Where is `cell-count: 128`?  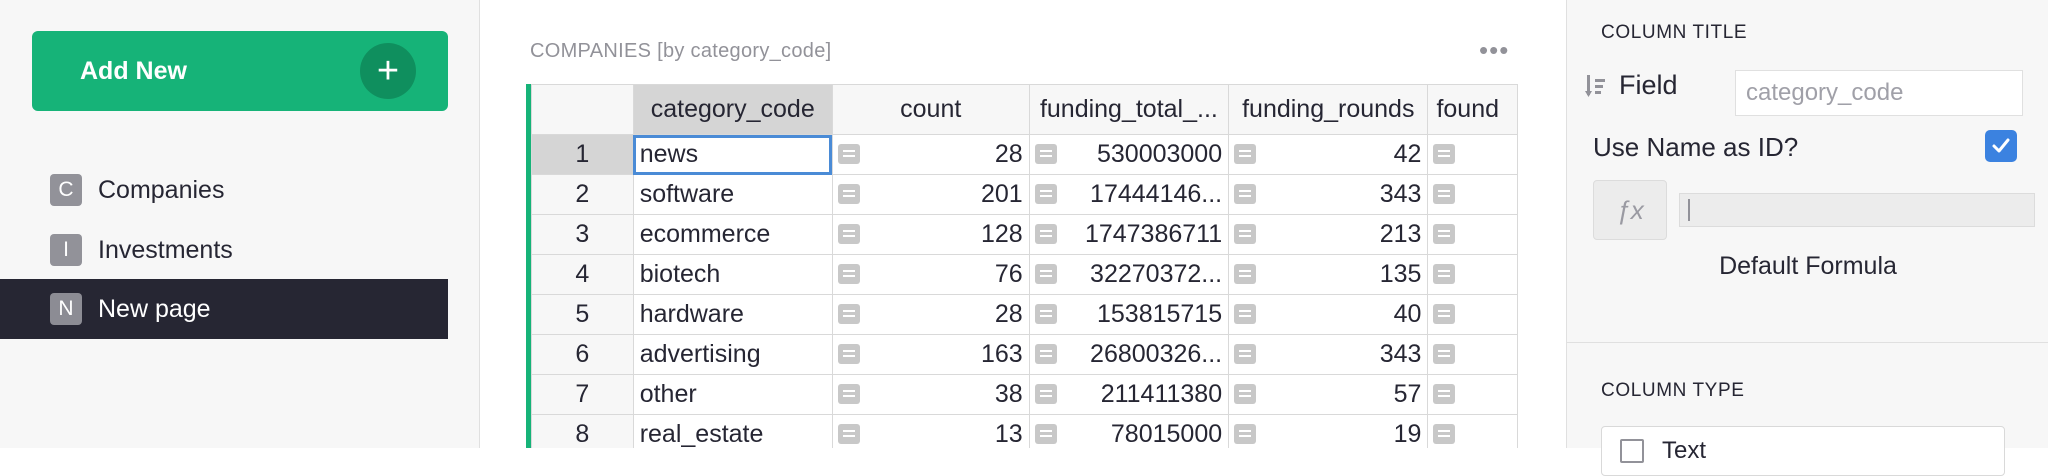 cell-count: 128 is located at coordinates (930, 234).